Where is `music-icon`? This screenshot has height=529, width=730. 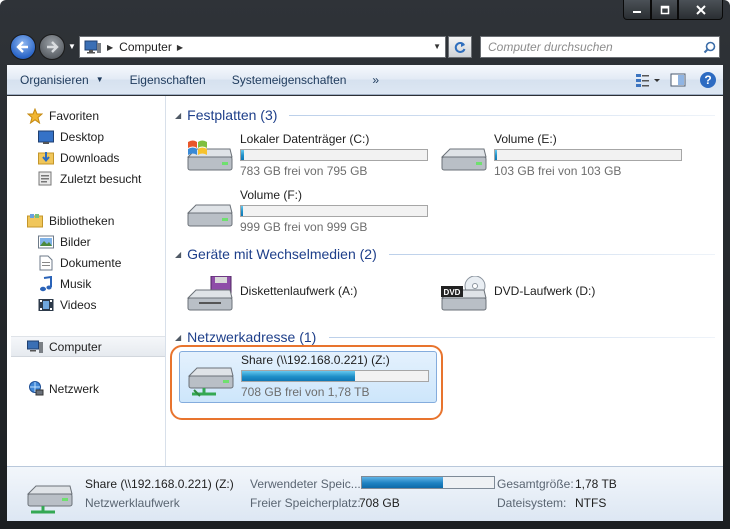
music-icon is located at coordinates (46, 283).